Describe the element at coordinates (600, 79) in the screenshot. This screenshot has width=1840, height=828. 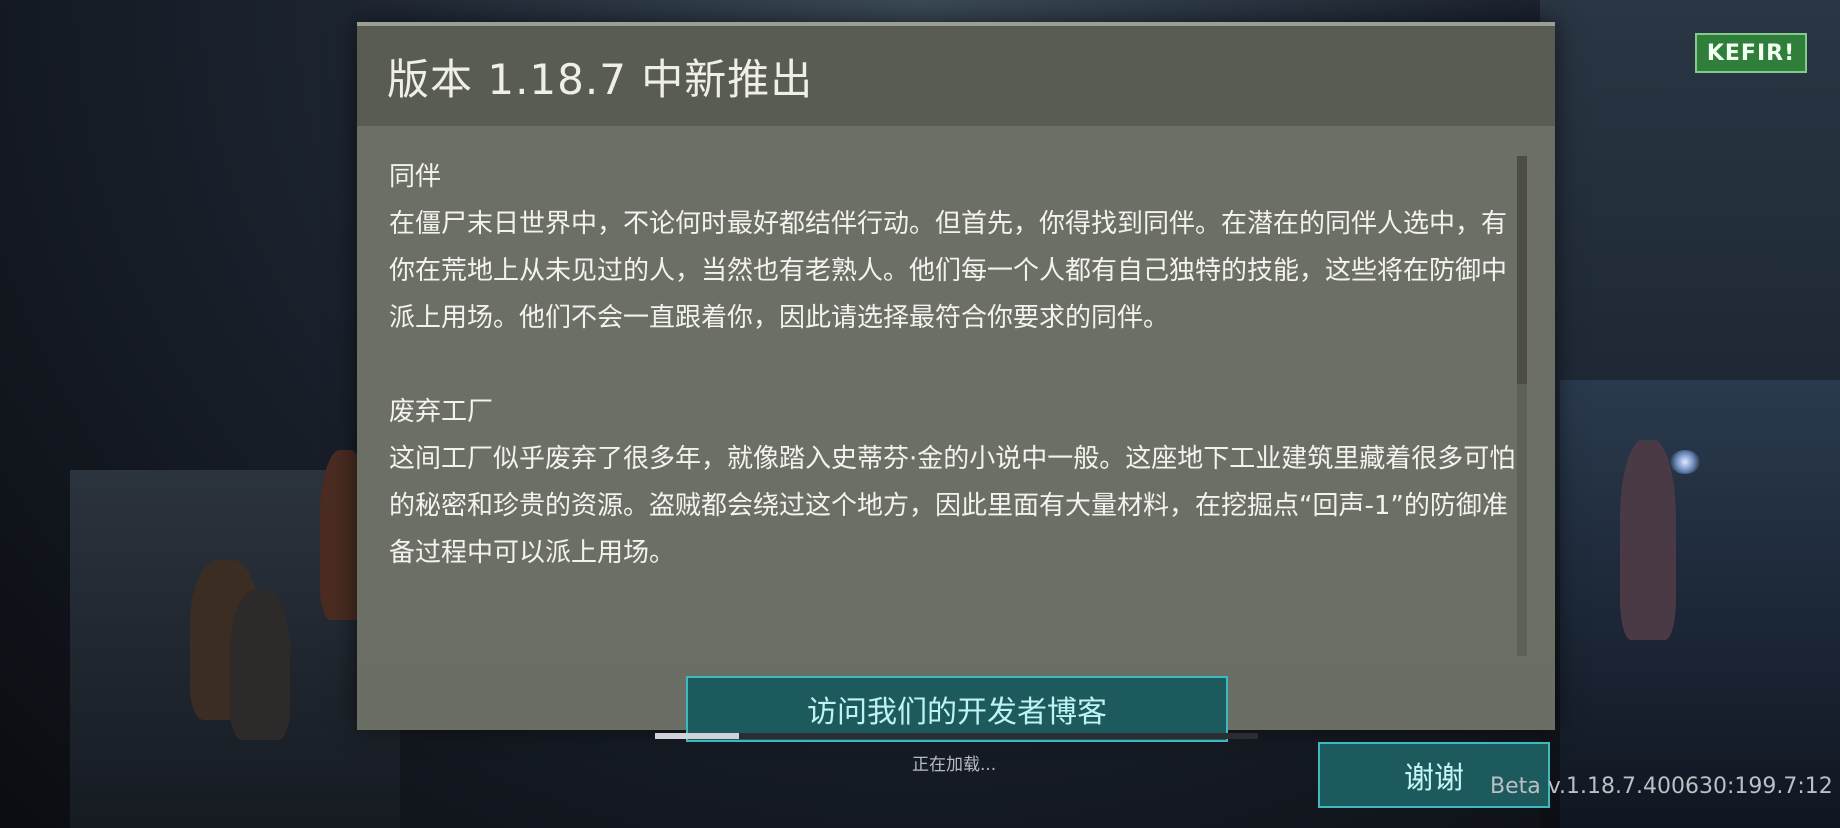
I see `dialog-title: 版本 1.18.7 中新推出` at that location.